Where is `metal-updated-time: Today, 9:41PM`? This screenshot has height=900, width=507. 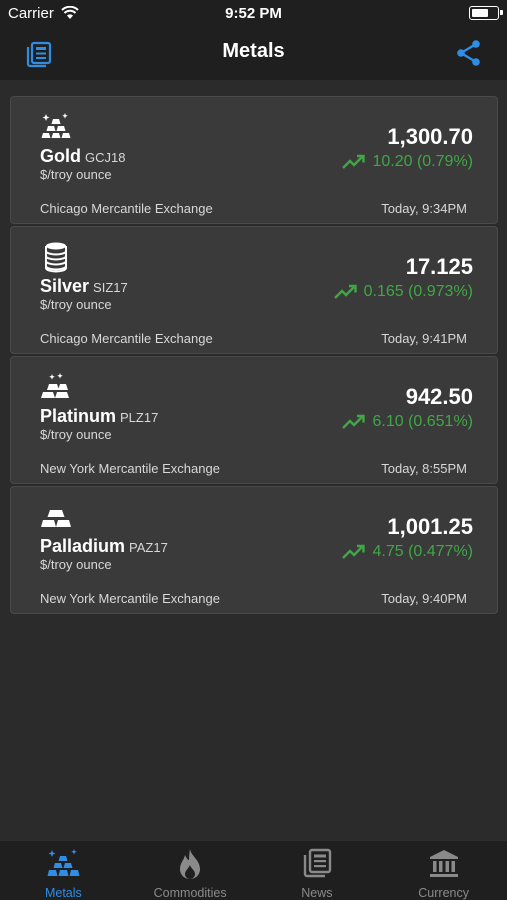 metal-updated-time: Today, 9:41PM is located at coordinates (424, 338).